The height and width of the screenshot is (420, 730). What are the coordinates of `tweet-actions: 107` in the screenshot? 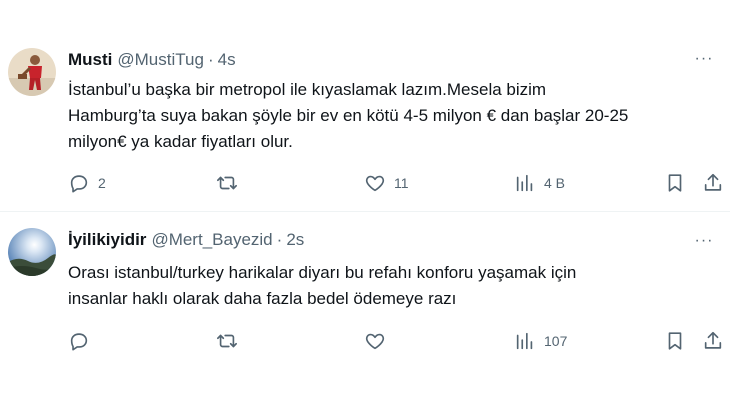 It's located at (395, 341).